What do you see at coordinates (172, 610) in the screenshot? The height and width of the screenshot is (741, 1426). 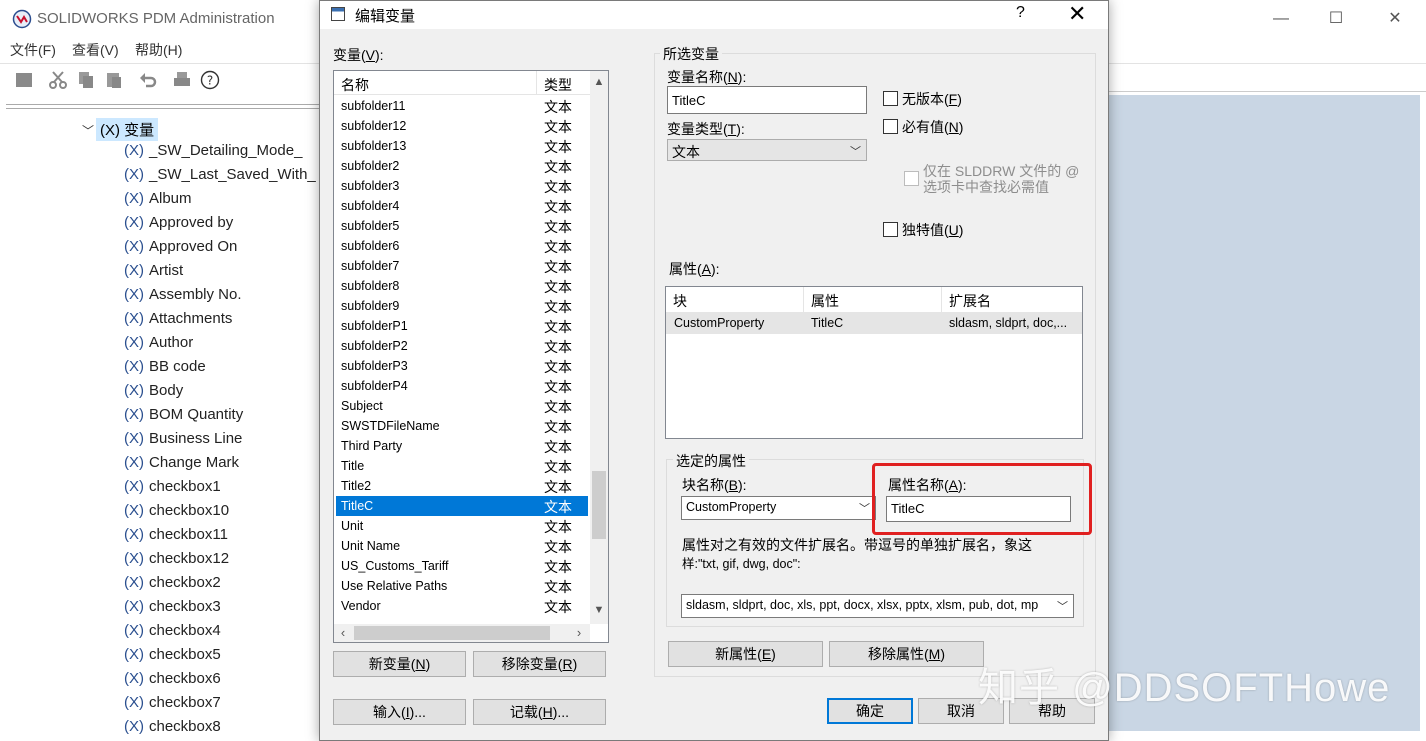 I see `tree-item: (X) checkbox3` at bounding box center [172, 610].